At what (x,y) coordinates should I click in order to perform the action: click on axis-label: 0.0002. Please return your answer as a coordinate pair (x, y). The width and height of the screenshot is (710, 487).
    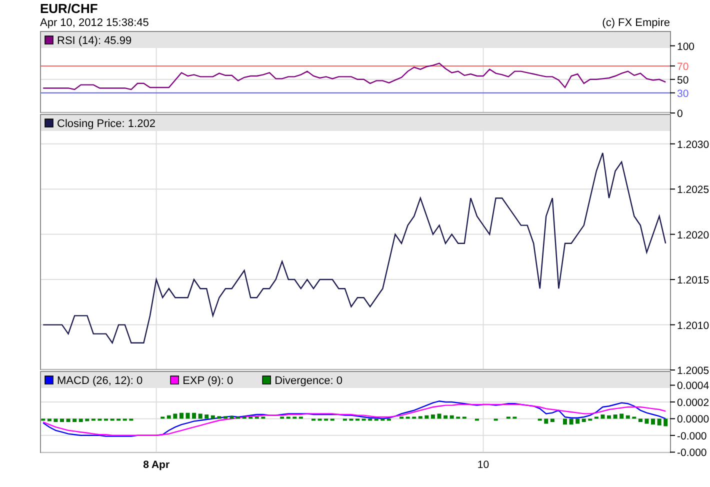
    Looking at the image, I should click on (693, 402).